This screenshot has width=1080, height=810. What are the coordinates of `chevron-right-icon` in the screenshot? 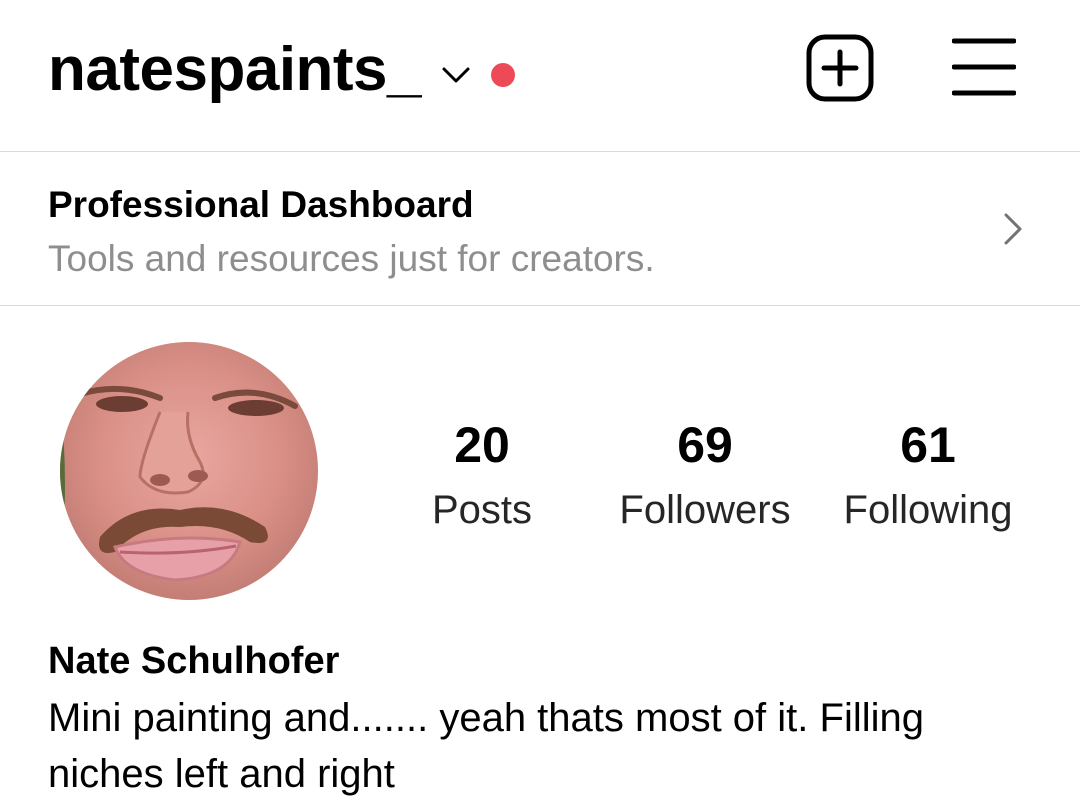 It's located at (1013, 229).